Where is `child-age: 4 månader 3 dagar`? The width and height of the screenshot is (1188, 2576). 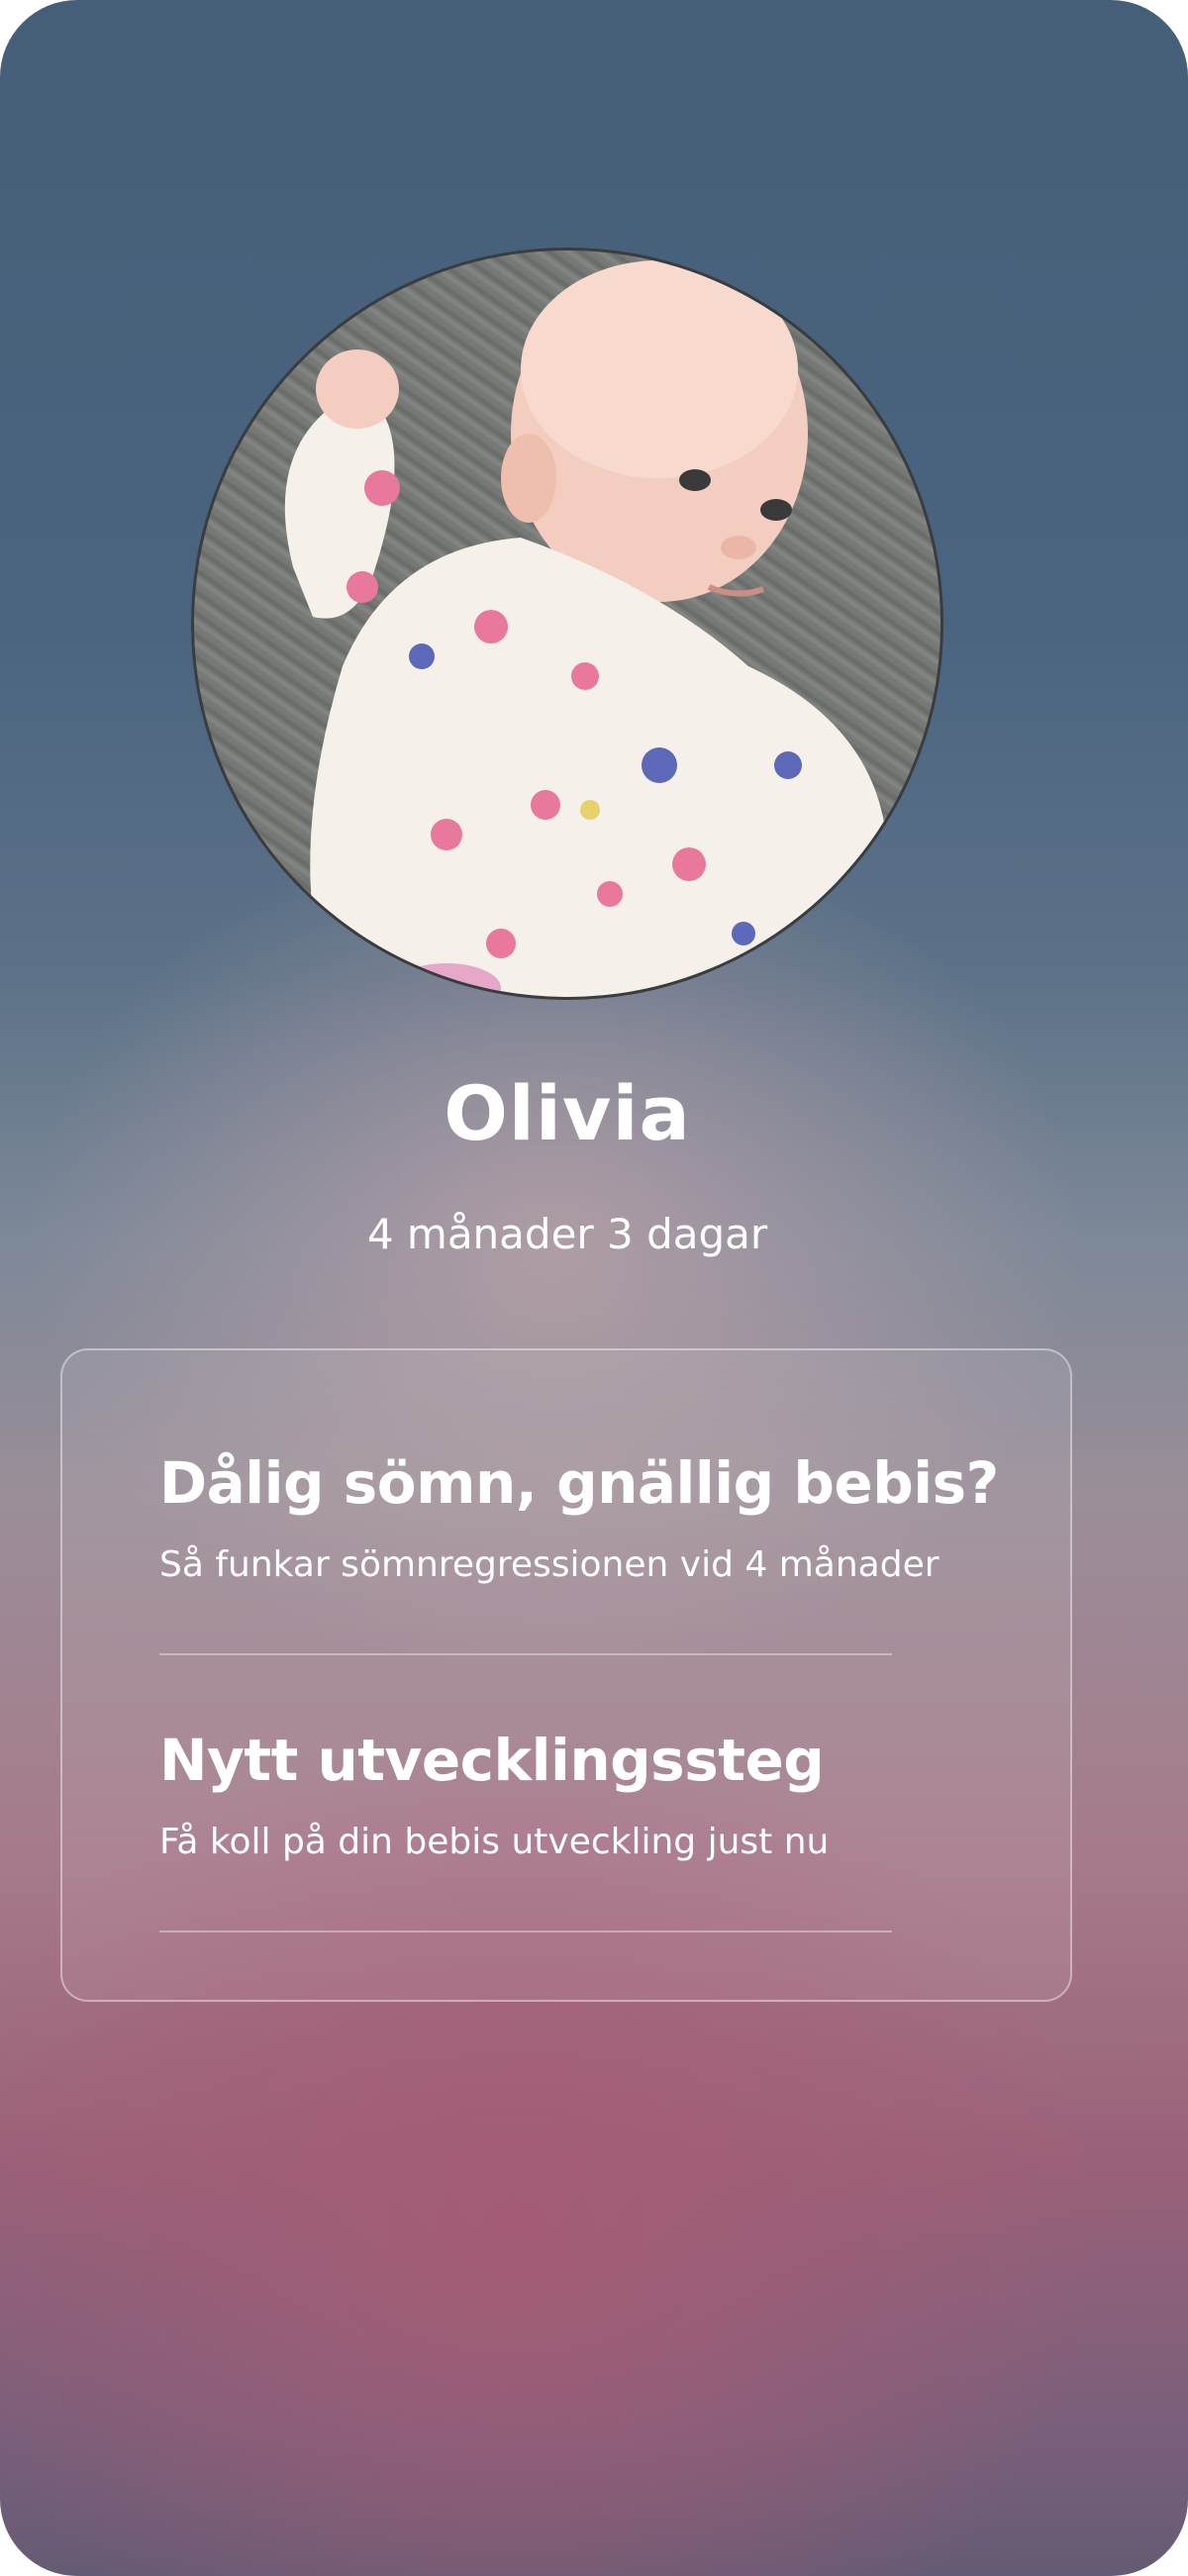
child-age: 4 månader 3 dagar is located at coordinates (567, 1234).